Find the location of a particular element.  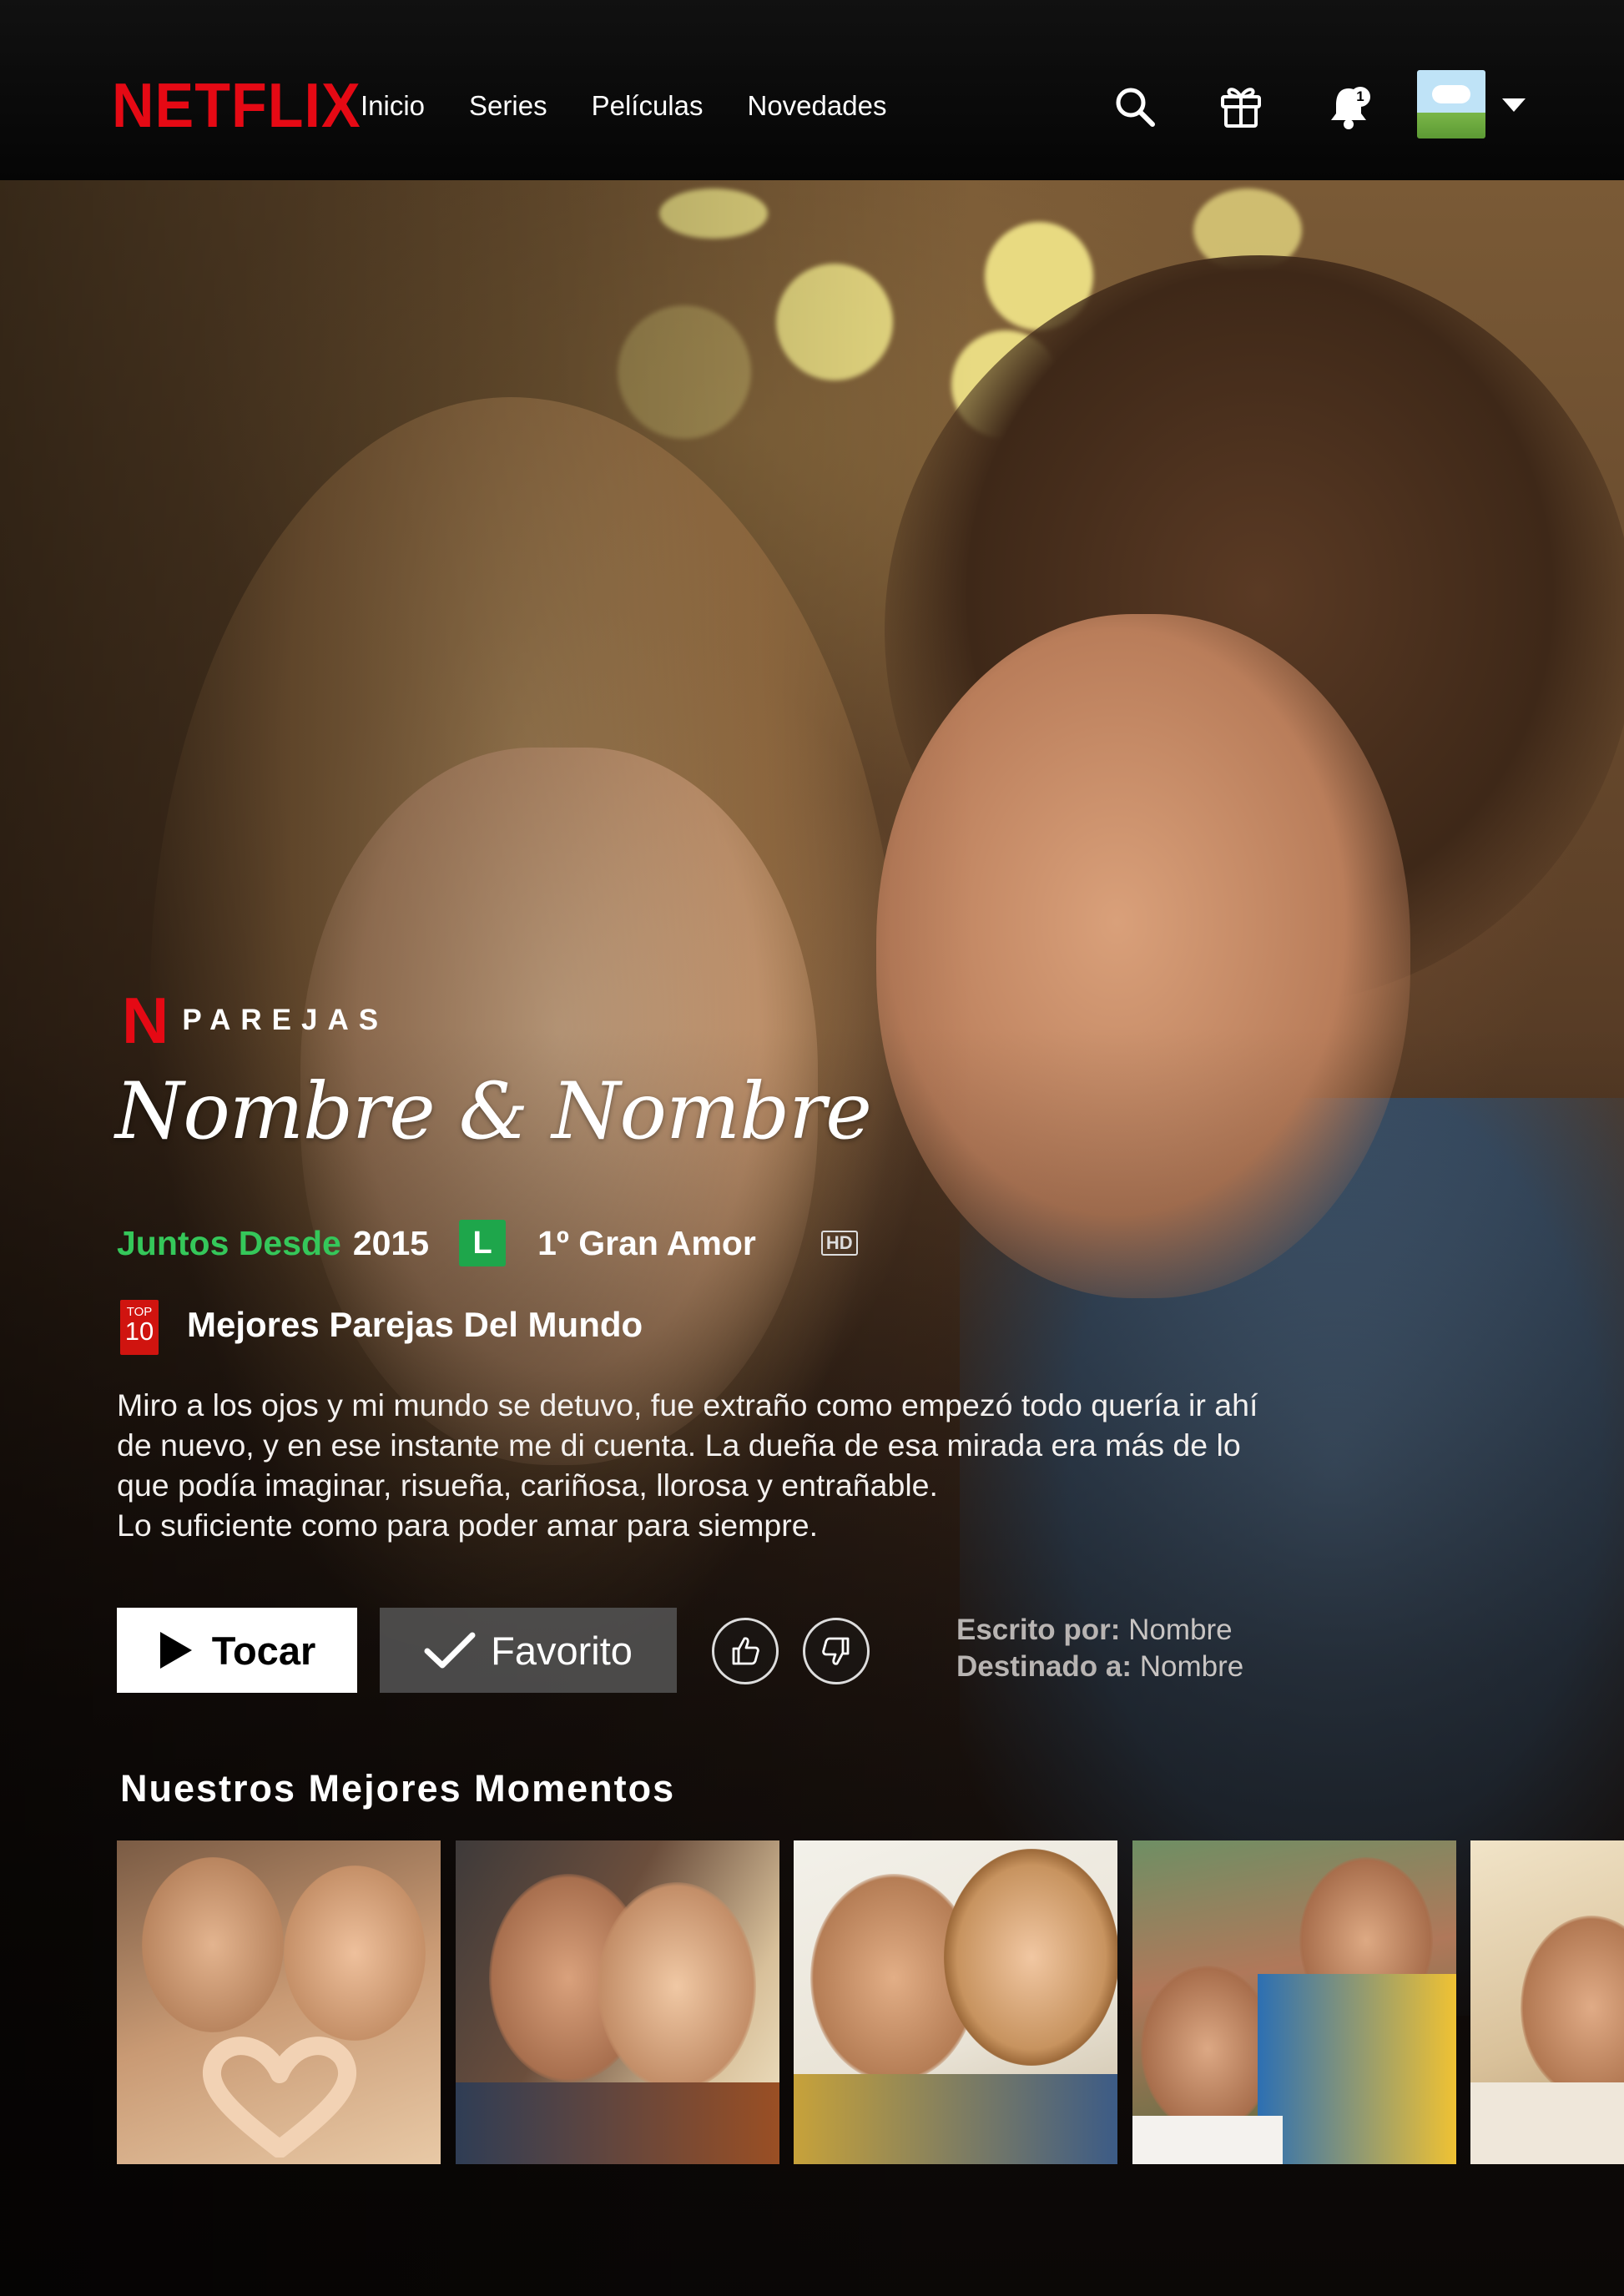

netflix-n-icon: N is located at coordinates (145, 1020).